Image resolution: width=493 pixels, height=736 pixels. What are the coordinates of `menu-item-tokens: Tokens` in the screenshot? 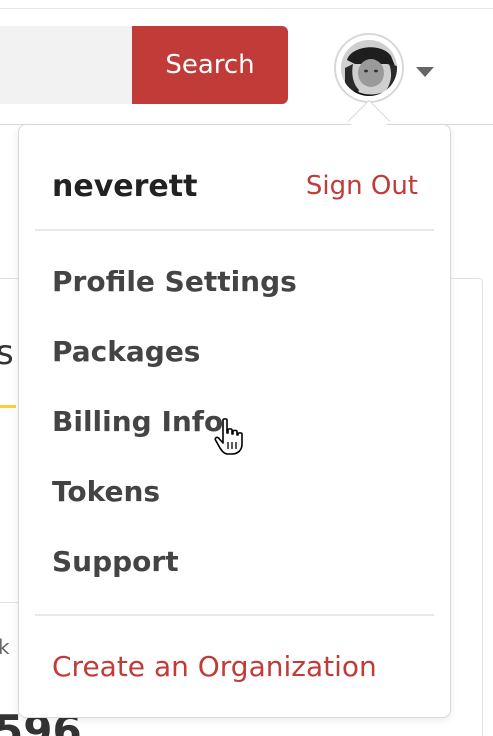 It's located at (106, 491).